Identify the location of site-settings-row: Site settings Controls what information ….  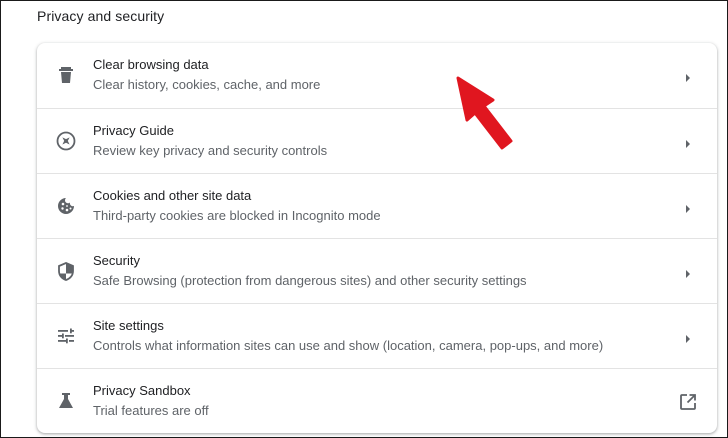
(377, 335).